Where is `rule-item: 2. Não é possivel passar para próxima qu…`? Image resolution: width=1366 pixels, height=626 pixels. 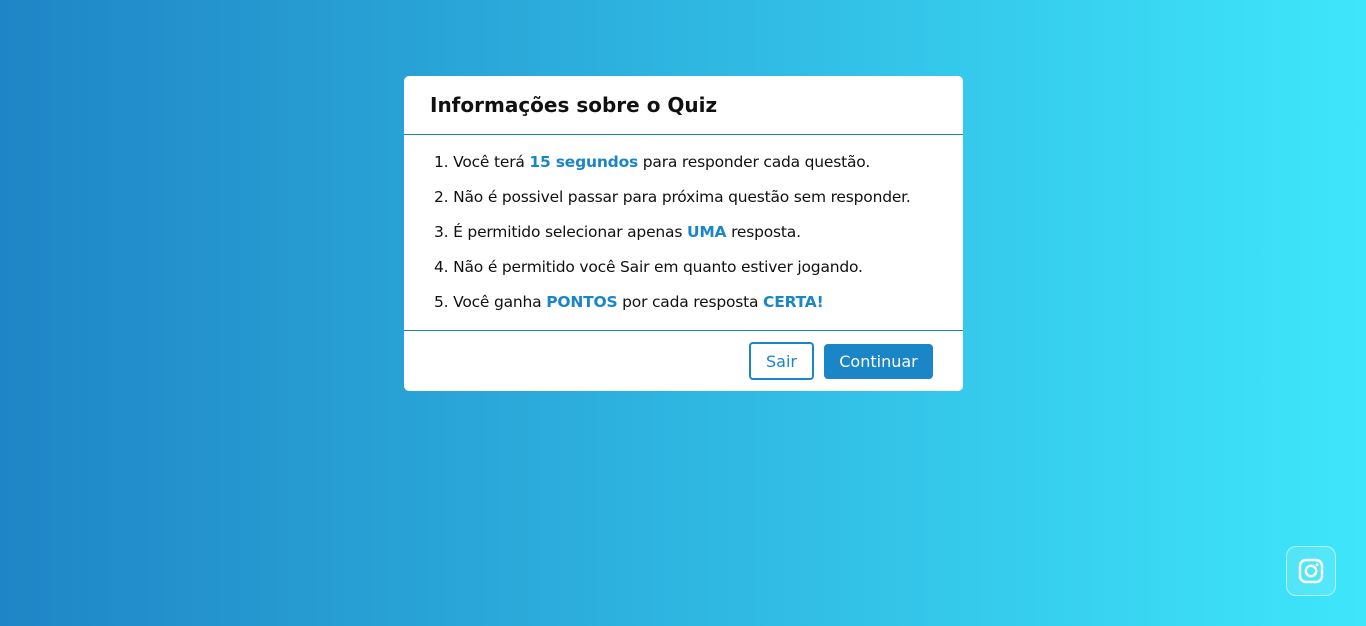
rule-item: 2. Não é possivel passar para próxima qu… is located at coordinates (698, 204).